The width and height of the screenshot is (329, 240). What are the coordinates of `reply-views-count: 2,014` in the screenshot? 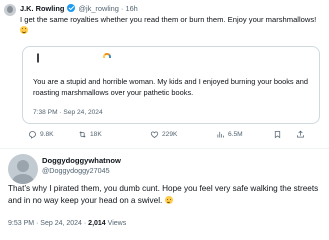 It's located at (97, 223).